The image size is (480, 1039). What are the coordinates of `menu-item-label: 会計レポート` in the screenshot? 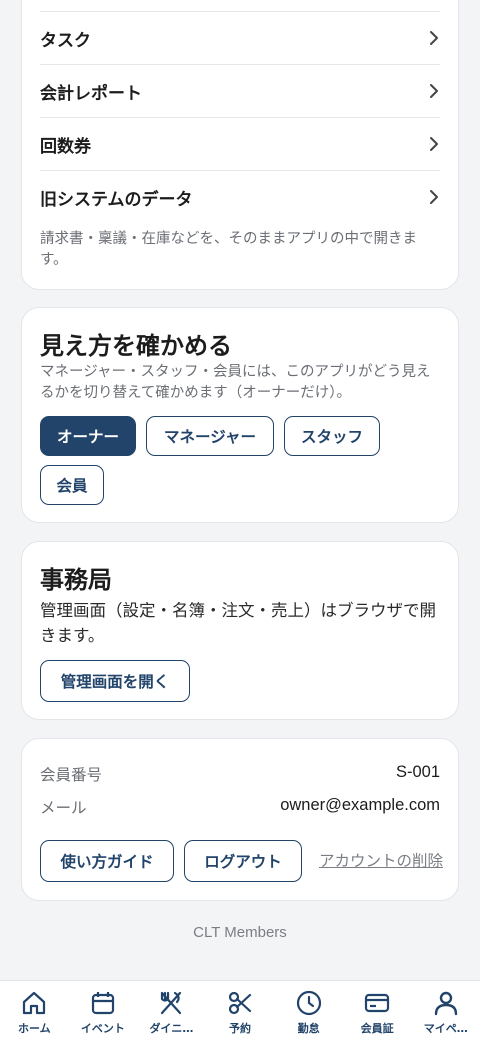 It's located at (91, 93).